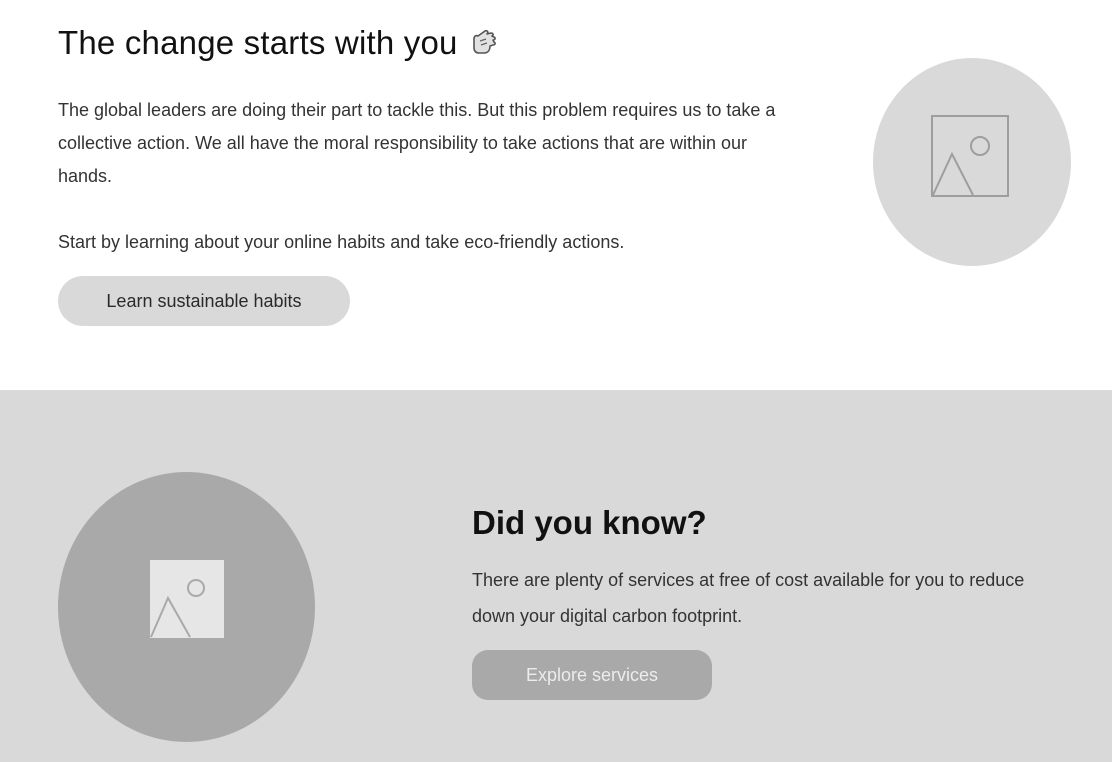  Describe the element at coordinates (204, 301) in the screenshot. I see `learn-sustainable-habits-button: Learn sustainable habits` at that location.